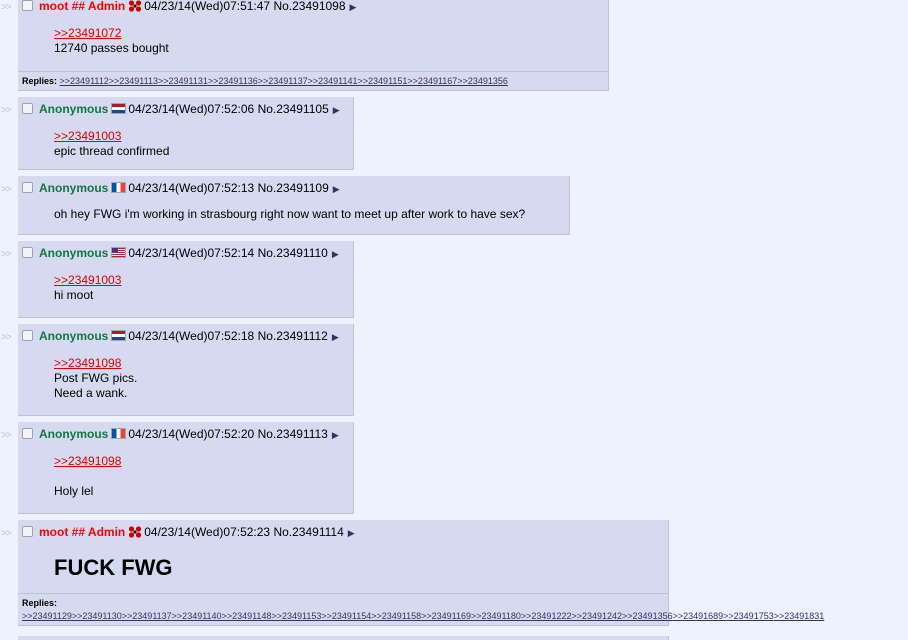  Describe the element at coordinates (119, 433) in the screenshot. I see `france-flag-icon` at that location.